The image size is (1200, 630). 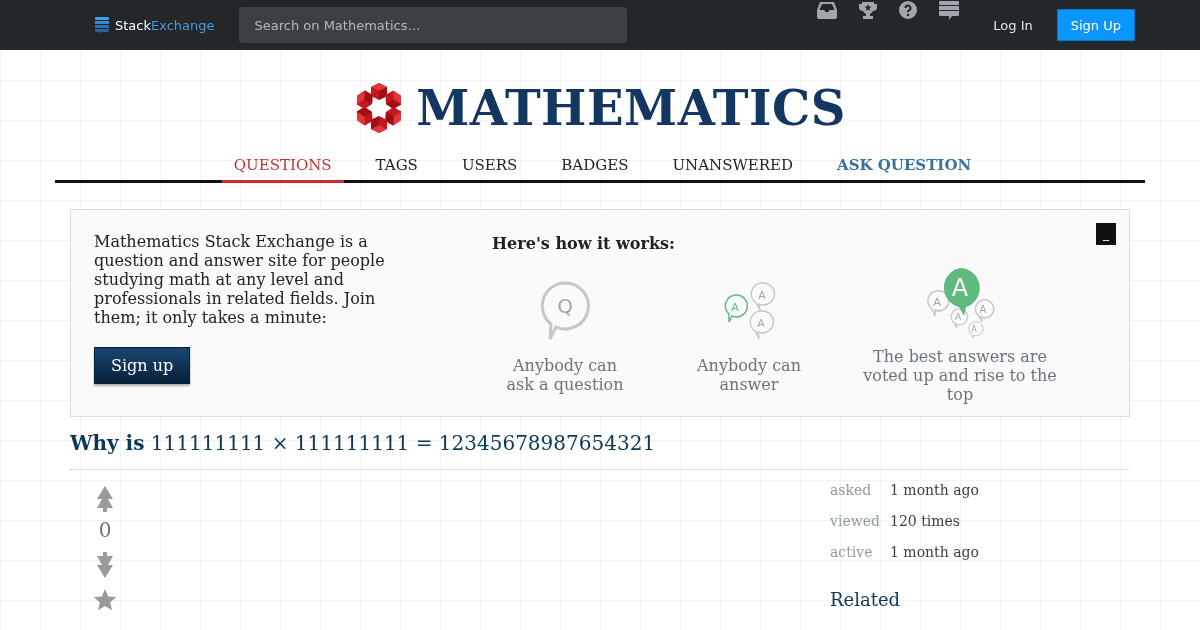 I want to click on stat-value: 120 times, so click(x=925, y=522).